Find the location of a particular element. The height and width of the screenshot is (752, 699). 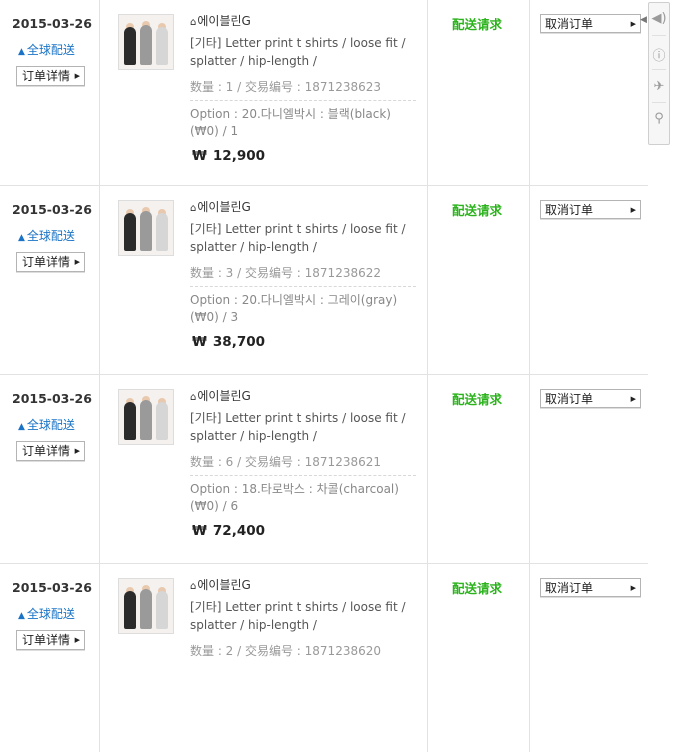

search-icon: ⚲ is located at coordinates (659, 118).